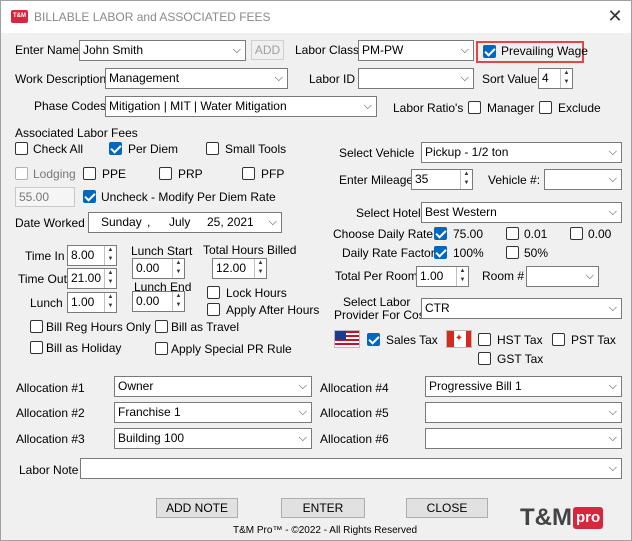  What do you see at coordinates (615, 16) in the screenshot?
I see `close-window-icon: ✕` at bounding box center [615, 16].